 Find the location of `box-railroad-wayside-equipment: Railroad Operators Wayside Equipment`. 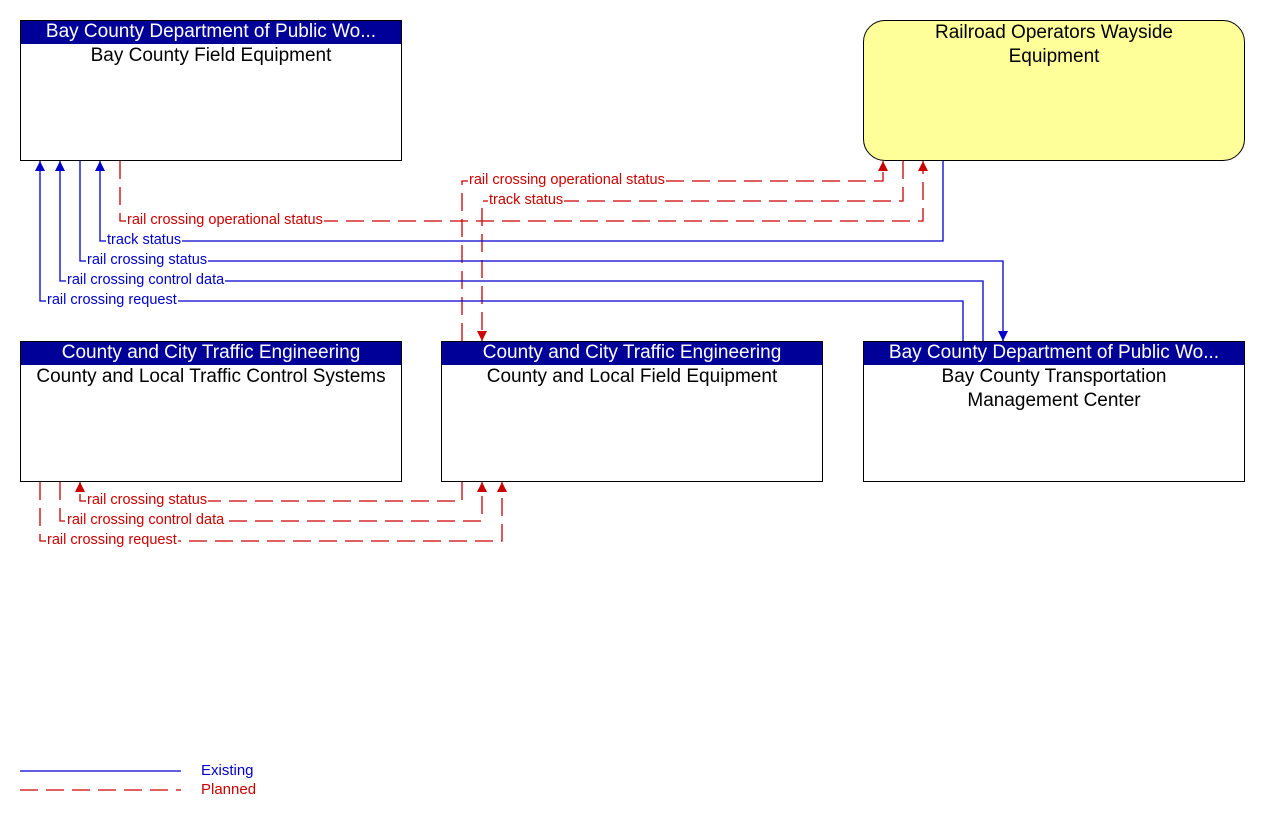

box-railroad-wayside-equipment: Railroad Operators Wayside Equipment is located at coordinates (1054, 90).